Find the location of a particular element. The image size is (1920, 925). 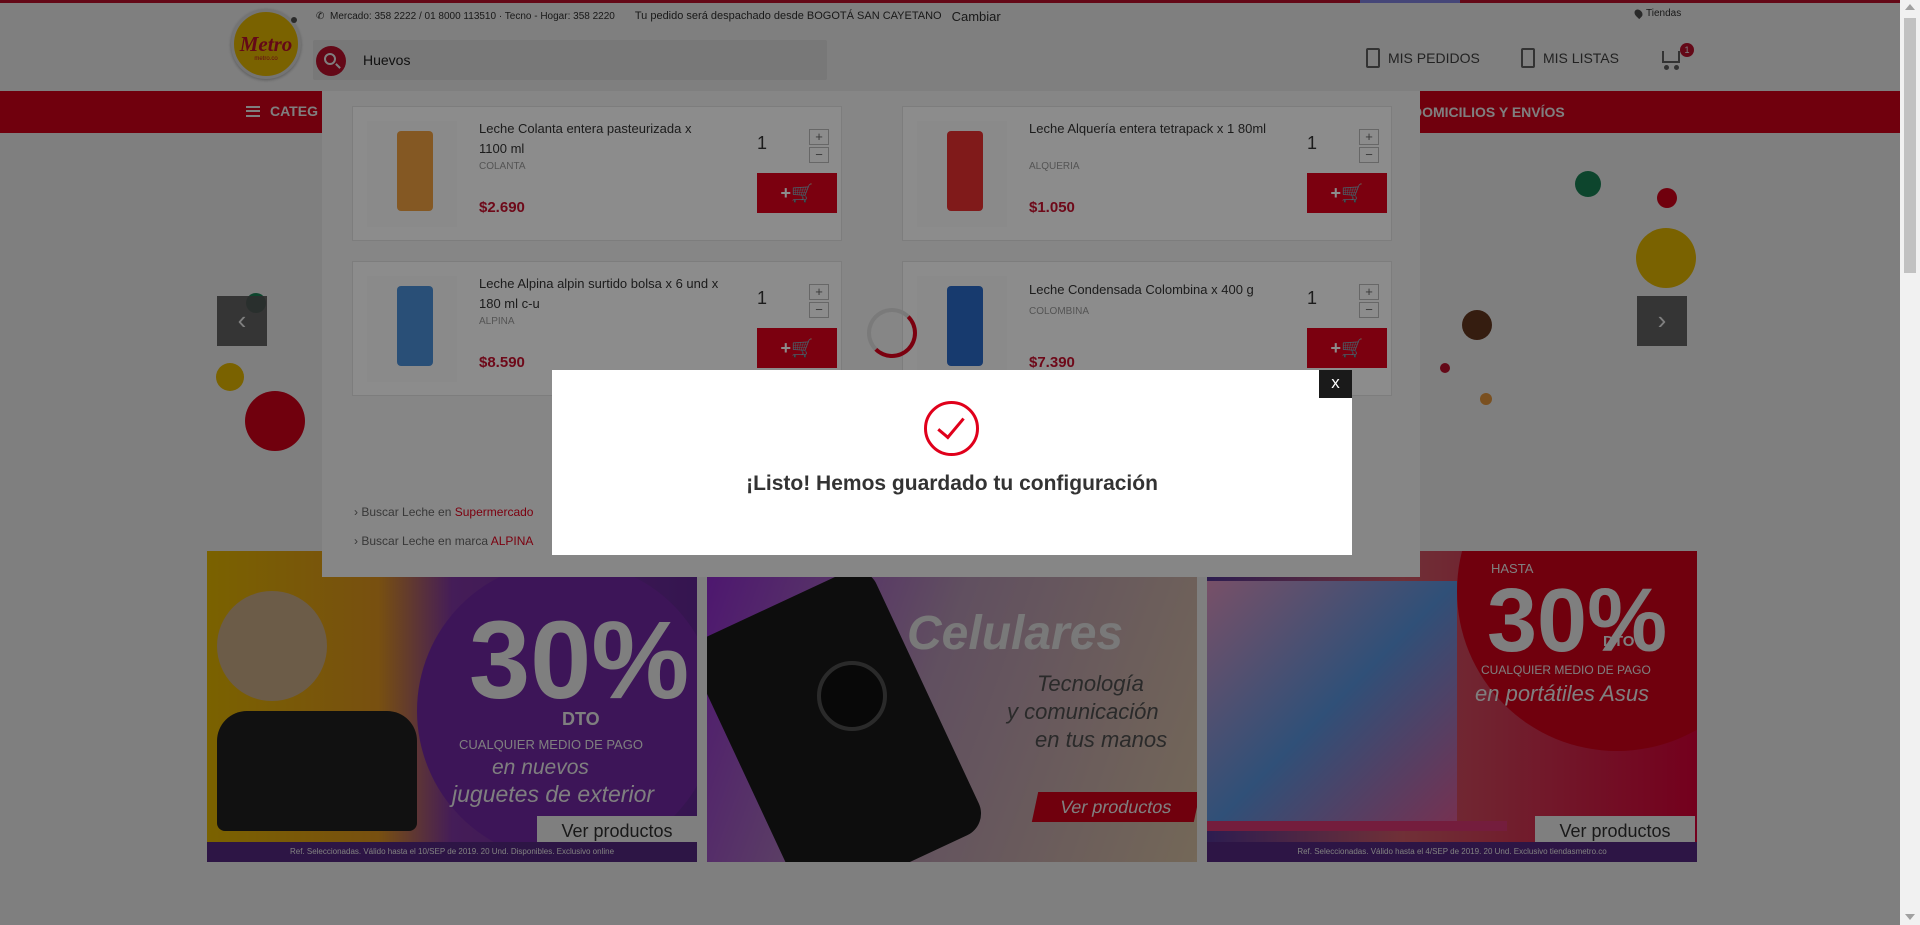

search-suggestion: › Buscar Leche en Supermercado is located at coordinates (443, 512).